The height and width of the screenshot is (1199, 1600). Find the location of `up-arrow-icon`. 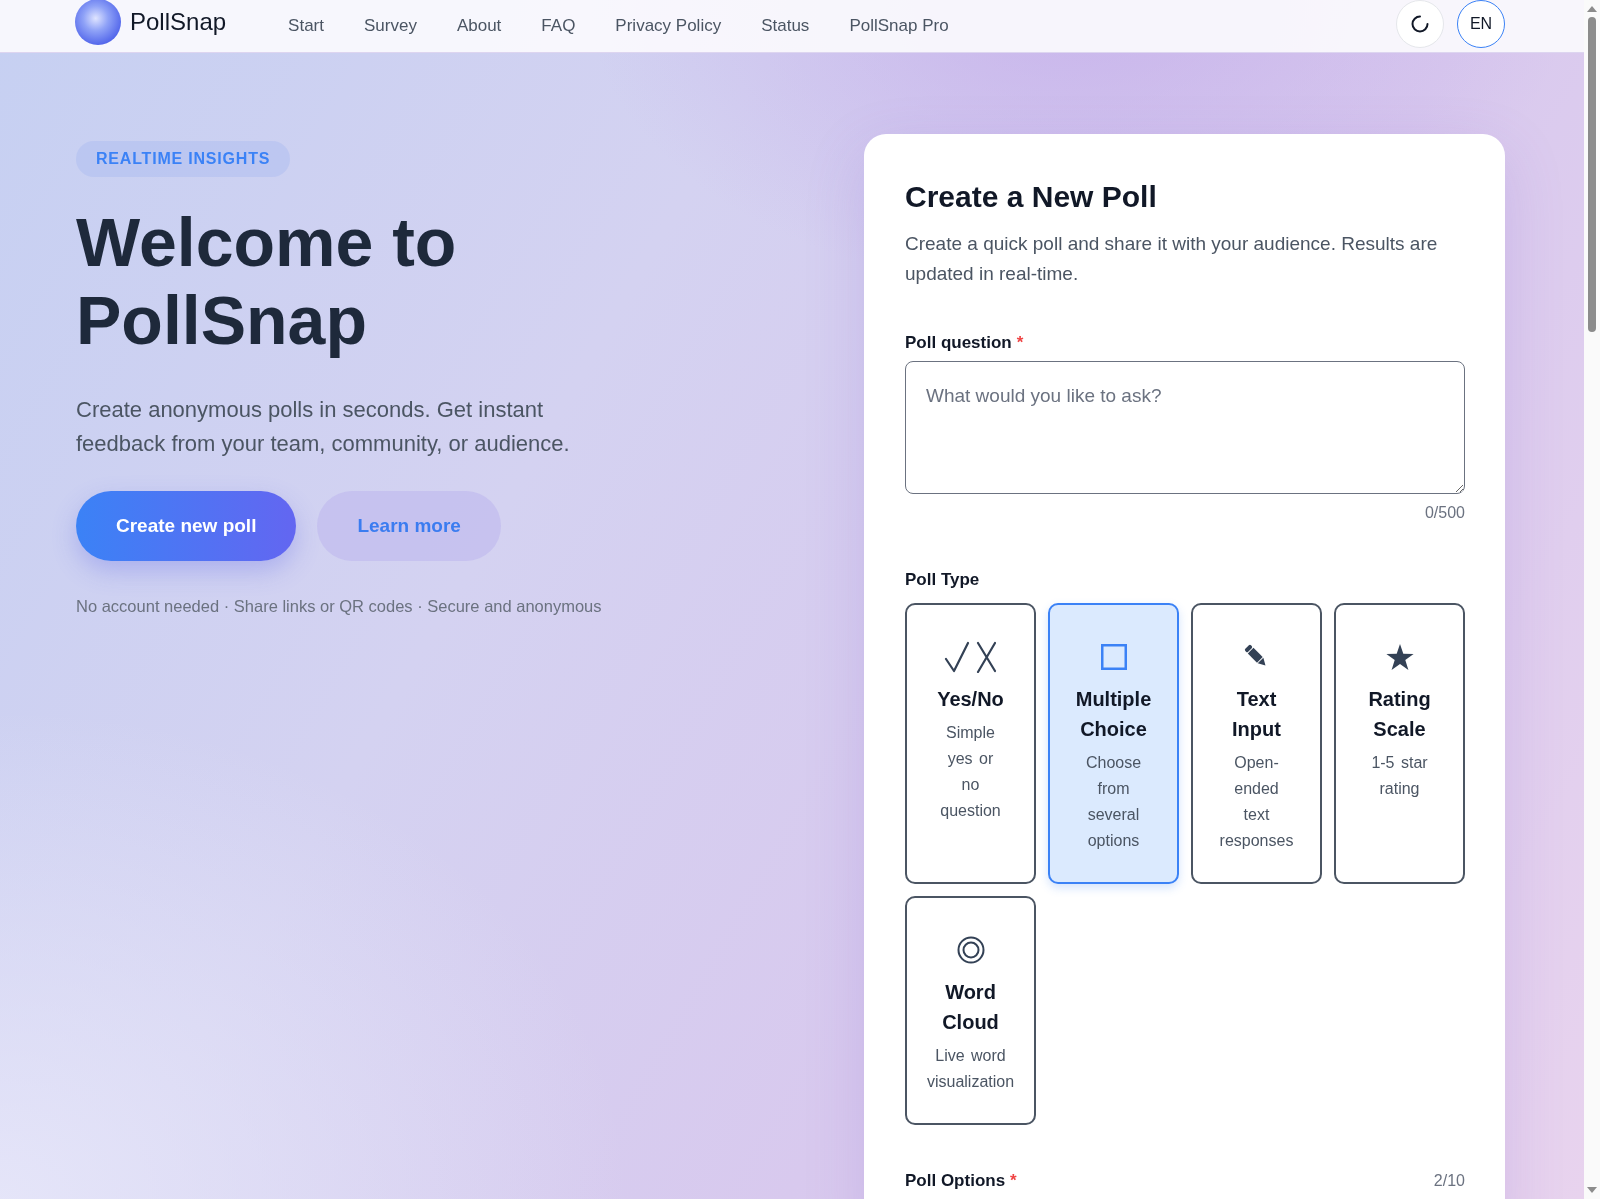

up-arrow-icon is located at coordinates (1592, 9).